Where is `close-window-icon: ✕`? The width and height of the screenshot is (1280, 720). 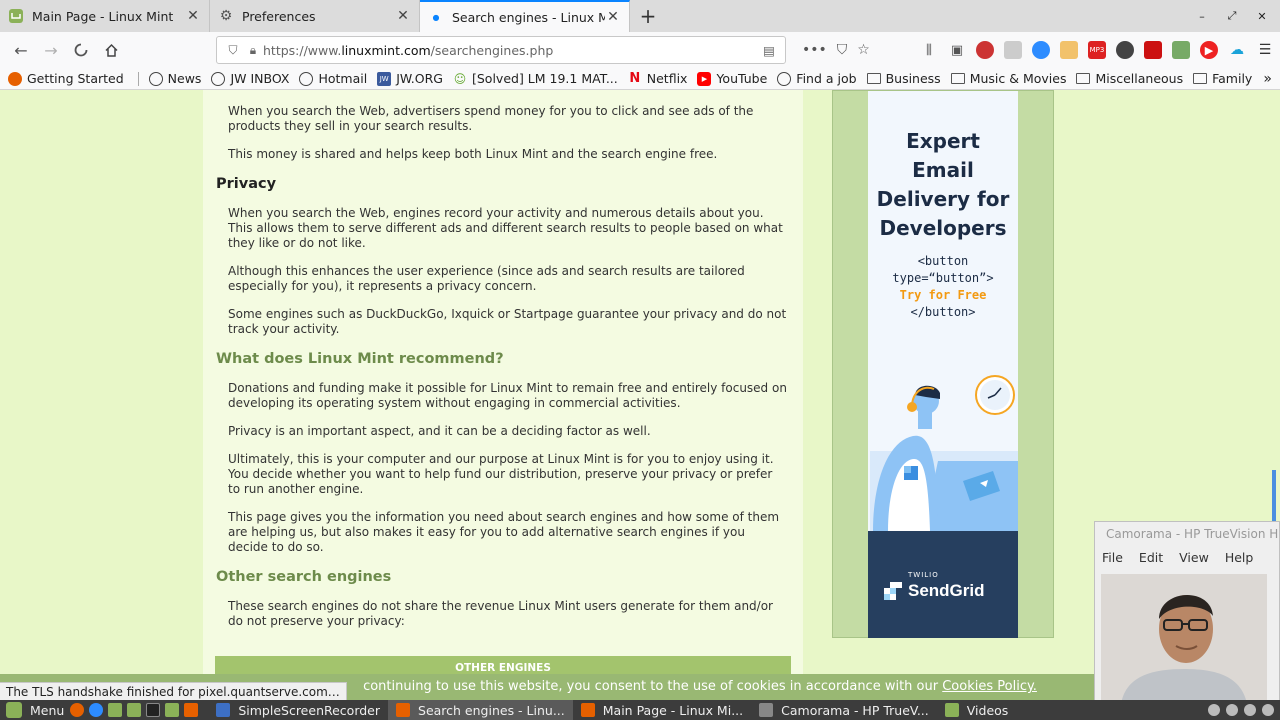
close-window-icon: ✕ is located at coordinates (1262, 16).